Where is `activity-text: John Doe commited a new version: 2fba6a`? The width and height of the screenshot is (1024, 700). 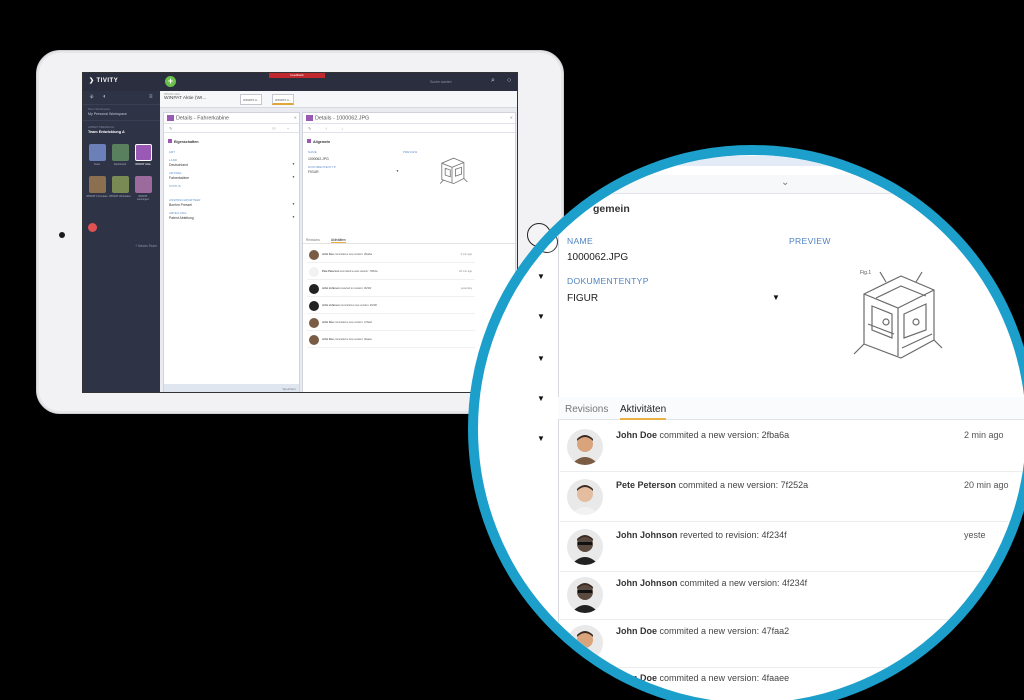 activity-text: John Doe commited a new version: 2fba6a is located at coordinates (702, 435).